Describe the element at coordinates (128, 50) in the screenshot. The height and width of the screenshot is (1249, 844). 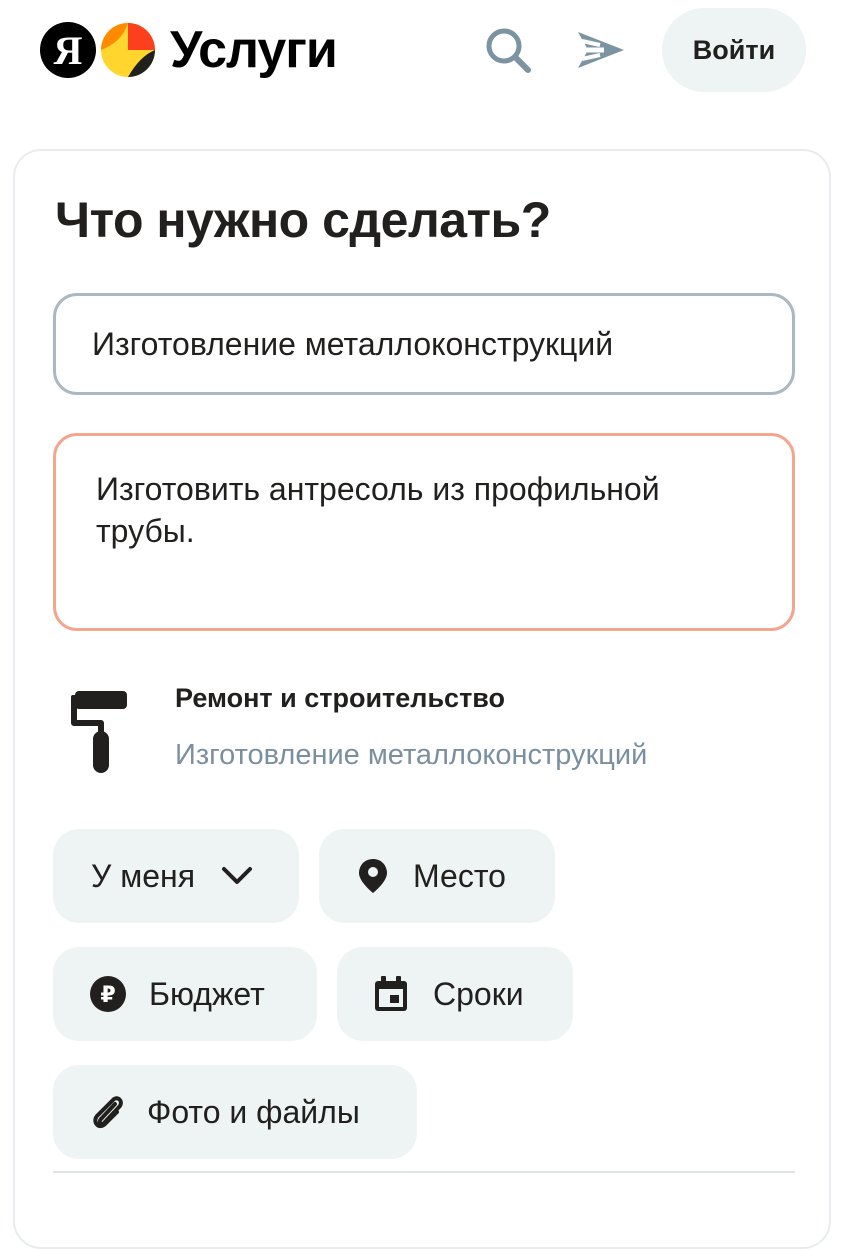
I see `services-ball-icon` at that location.